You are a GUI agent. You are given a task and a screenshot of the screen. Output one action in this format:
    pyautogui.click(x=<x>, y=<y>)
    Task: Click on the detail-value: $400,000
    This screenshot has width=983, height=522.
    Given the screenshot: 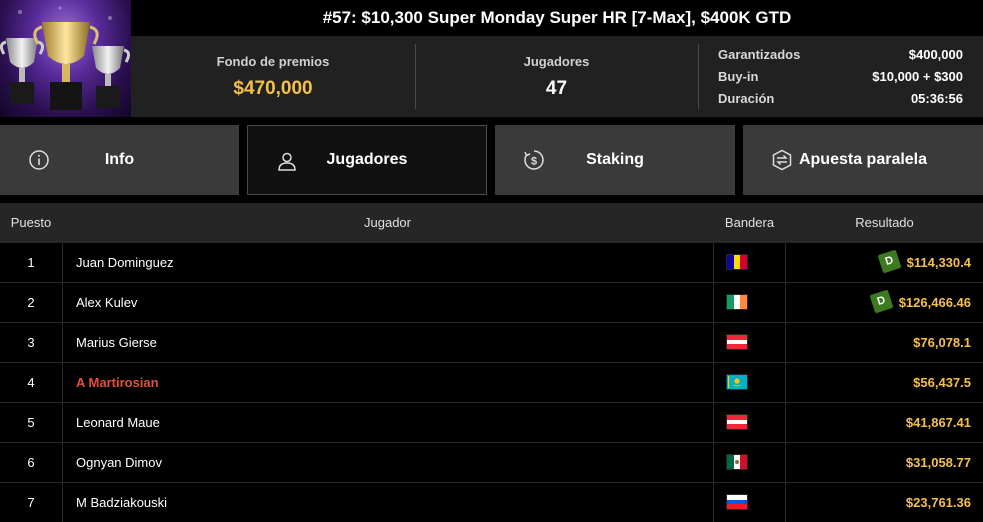 What is the action you would take?
    pyautogui.click(x=935, y=54)
    